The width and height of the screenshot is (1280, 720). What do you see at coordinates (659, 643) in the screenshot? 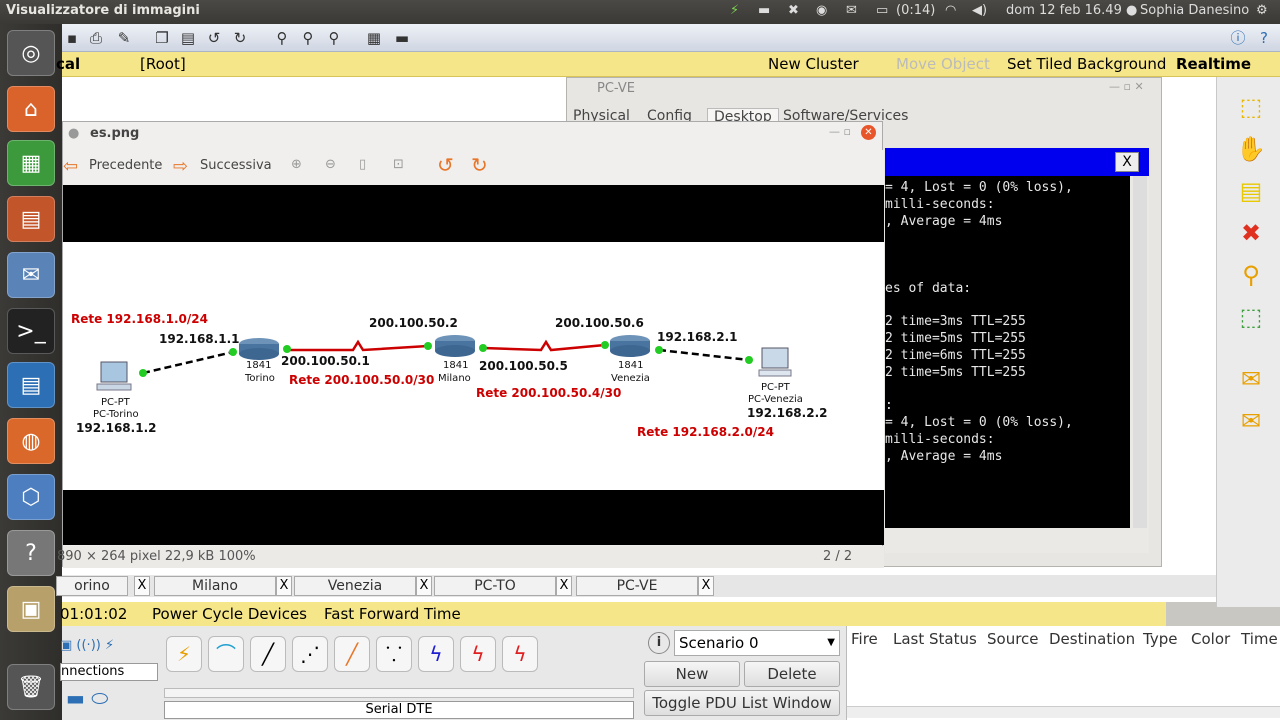
I see `scenario-info-icon: i` at bounding box center [659, 643].